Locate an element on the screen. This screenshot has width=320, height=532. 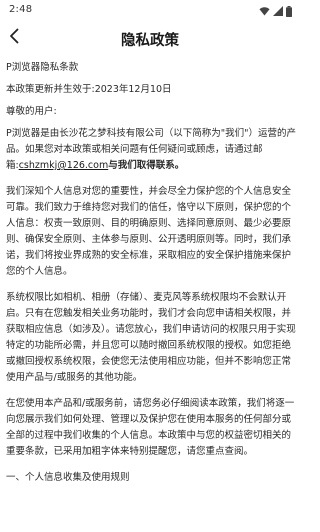
status-icons is located at coordinates (275, 11).